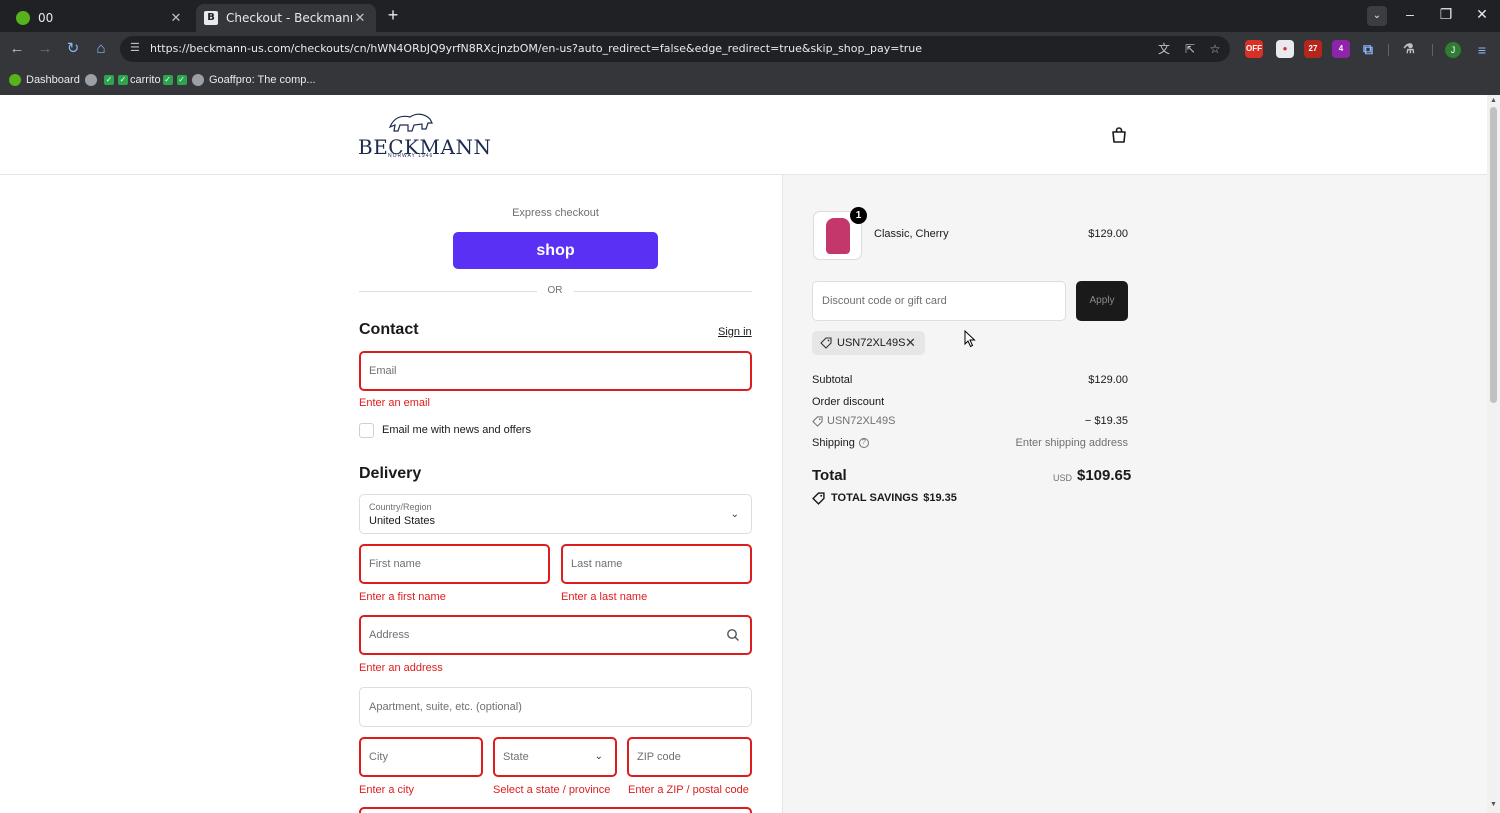 This screenshot has width=1500, height=813. Describe the element at coordinates (424, 134) in the screenshot. I see `beckmann-logo: BECKMANN NORWAY 1946` at that location.